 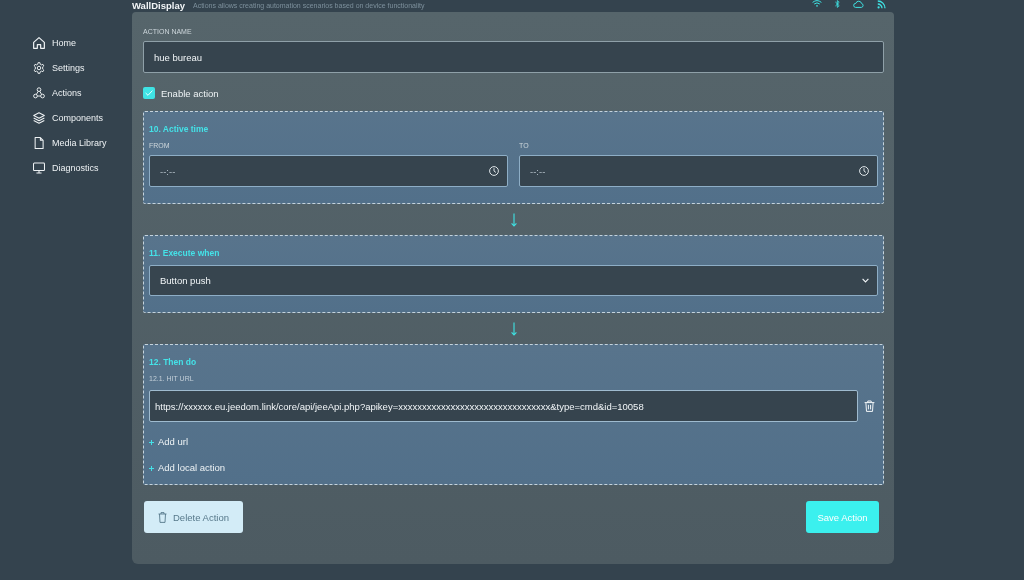 I want to click on sidebar-item: Actions, so click(x=57, y=93).